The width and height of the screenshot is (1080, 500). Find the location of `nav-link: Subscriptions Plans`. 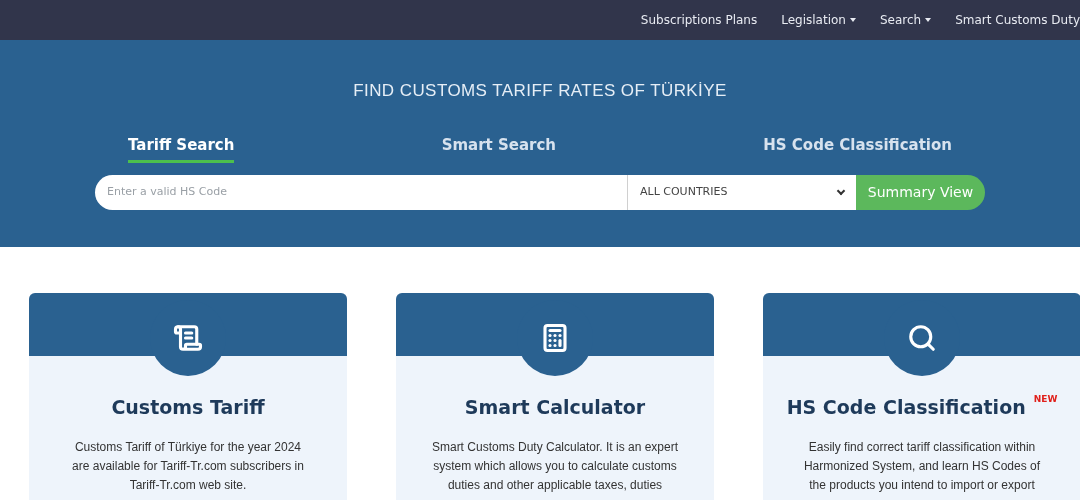

nav-link: Subscriptions Plans is located at coordinates (699, 20).